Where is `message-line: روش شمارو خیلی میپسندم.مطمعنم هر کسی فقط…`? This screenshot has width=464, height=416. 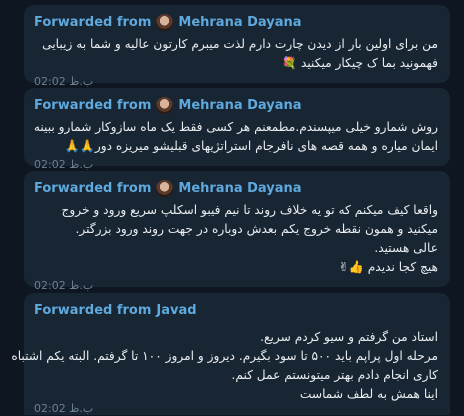 message-line: روش شمارو خیلی میپسندم.مطمعنم هر کسی فقط… is located at coordinates (235, 127).